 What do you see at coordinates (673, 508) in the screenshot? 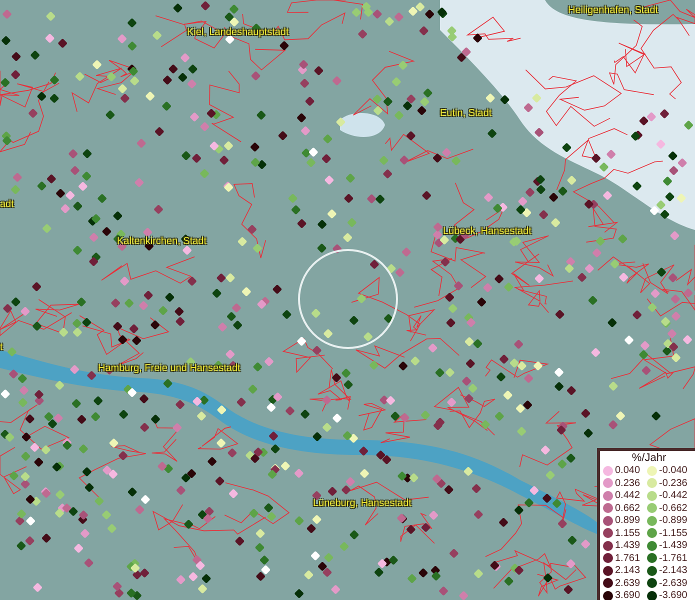
I see `legend-value: -0.662` at bounding box center [673, 508].